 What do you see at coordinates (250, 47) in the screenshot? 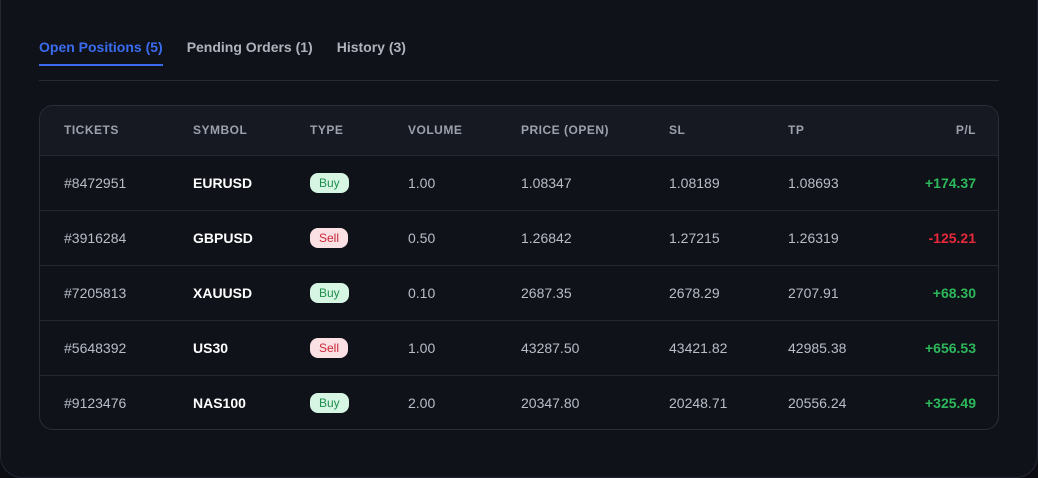
I see `tab-pending-orders: Pending Orders (1)` at bounding box center [250, 47].